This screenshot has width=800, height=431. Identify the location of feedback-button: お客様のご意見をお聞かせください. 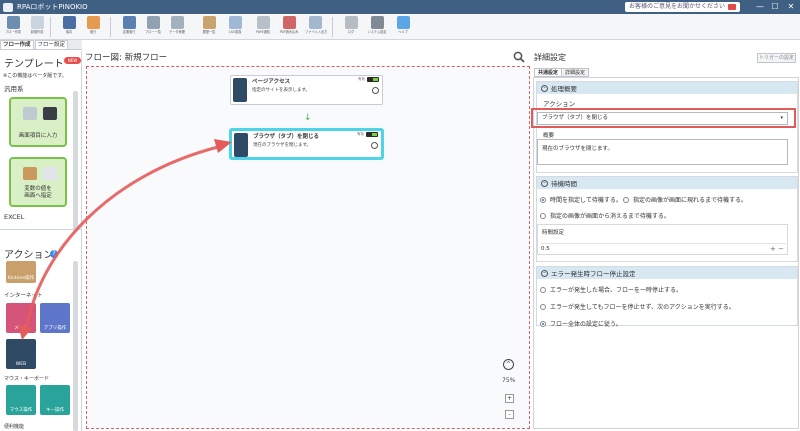
(682, 7).